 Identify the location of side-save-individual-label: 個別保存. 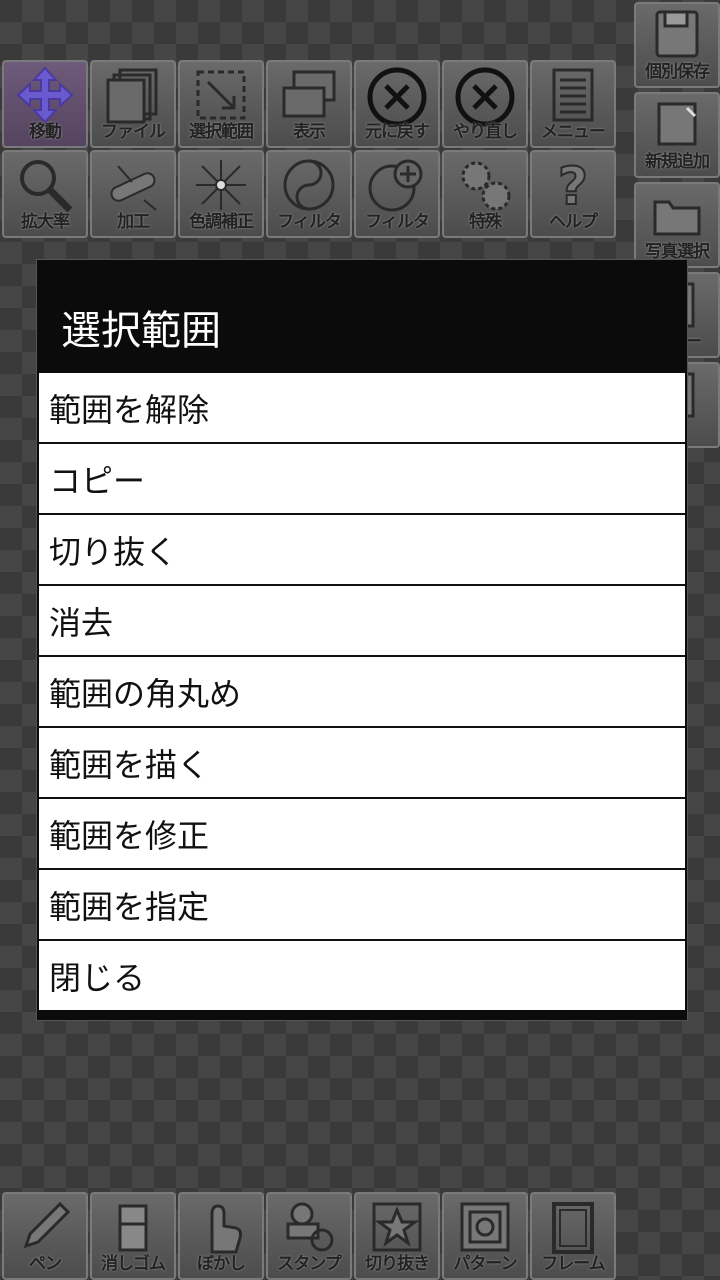
(677, 72).